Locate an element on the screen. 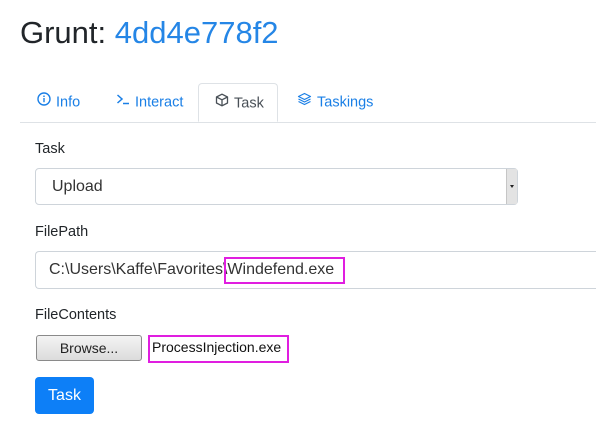  title-prefix: Grunt: is located at coordinates (67, 32).